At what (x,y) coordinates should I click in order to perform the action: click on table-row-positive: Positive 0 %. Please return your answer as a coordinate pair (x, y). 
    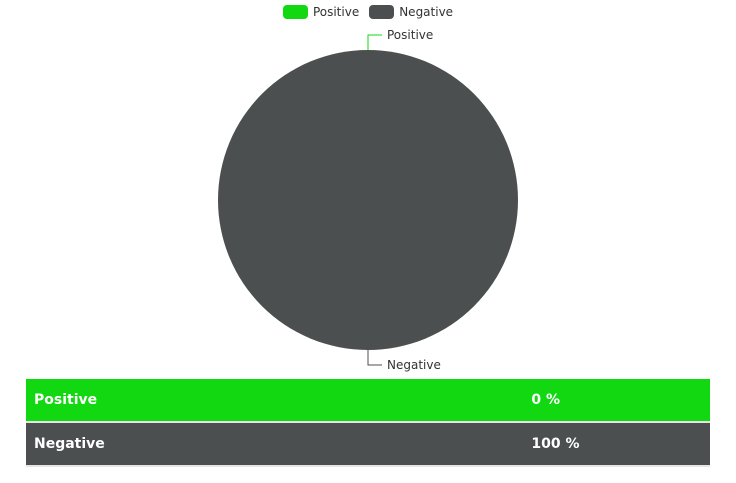
    Looking at the image, I should click on (368, 401).